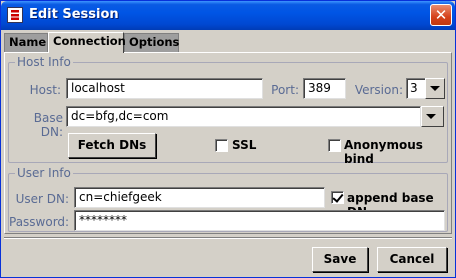  What do you see at coordinates (228, 15) in the screenshot?
I see `title-bar: Edit Session ✕` at bounding box center [228, 15].